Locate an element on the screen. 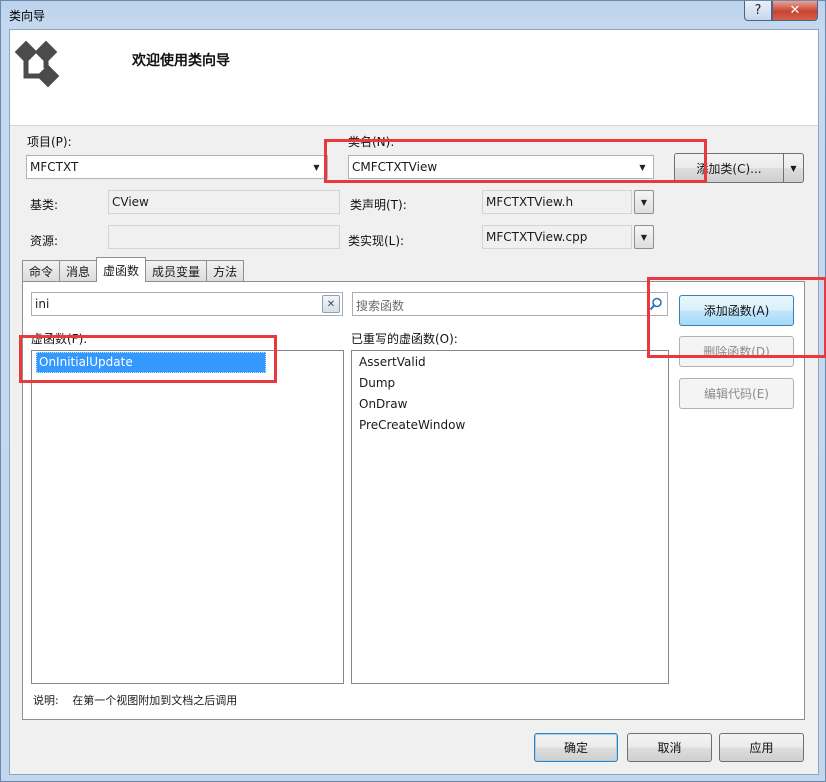  base-class-field: CView is located at coordinates (224, 202).